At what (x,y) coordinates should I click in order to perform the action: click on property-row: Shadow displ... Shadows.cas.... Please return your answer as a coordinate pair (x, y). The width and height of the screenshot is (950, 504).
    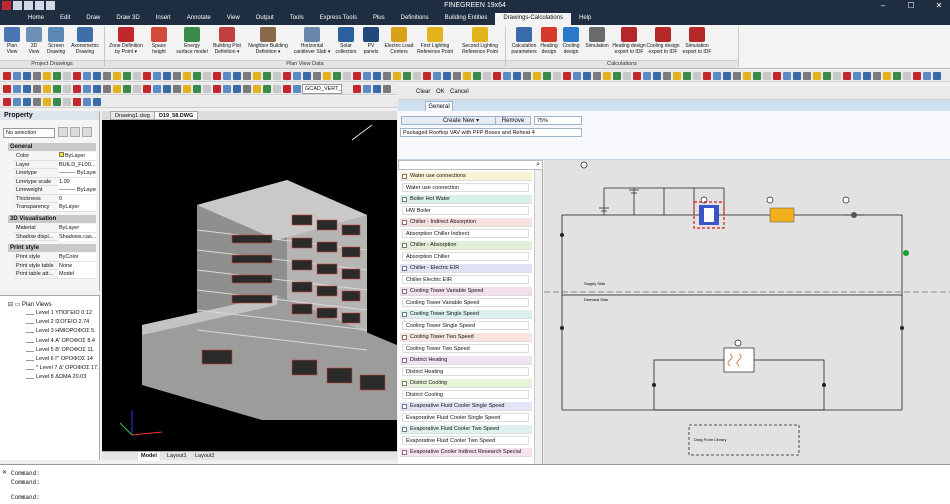
    Looking at the image, I should click on (55, 236).